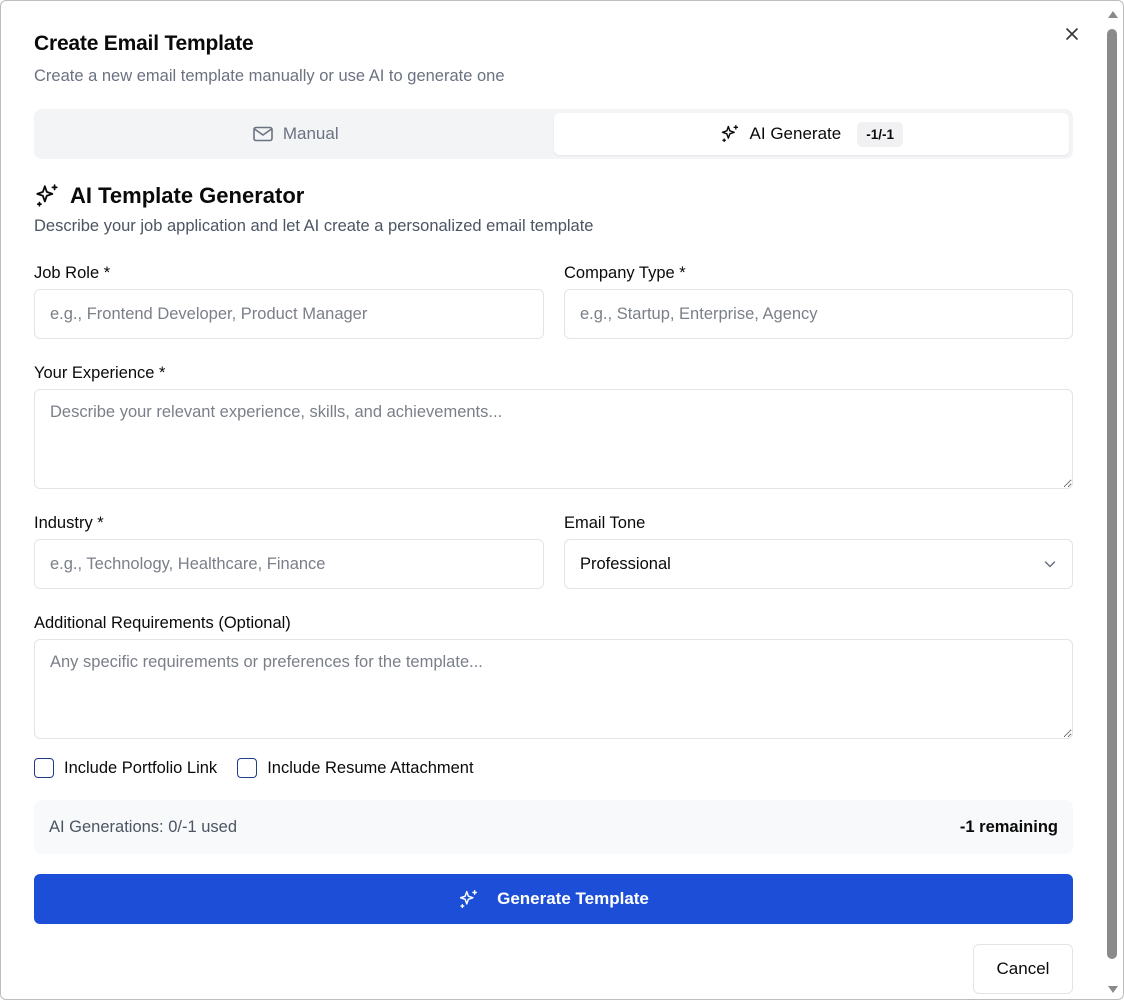 The image size is (1124, 1000). Describe the element at coordinates (44, 768) in the screenshot. I see `include-portfolio-checkbox` at that location.